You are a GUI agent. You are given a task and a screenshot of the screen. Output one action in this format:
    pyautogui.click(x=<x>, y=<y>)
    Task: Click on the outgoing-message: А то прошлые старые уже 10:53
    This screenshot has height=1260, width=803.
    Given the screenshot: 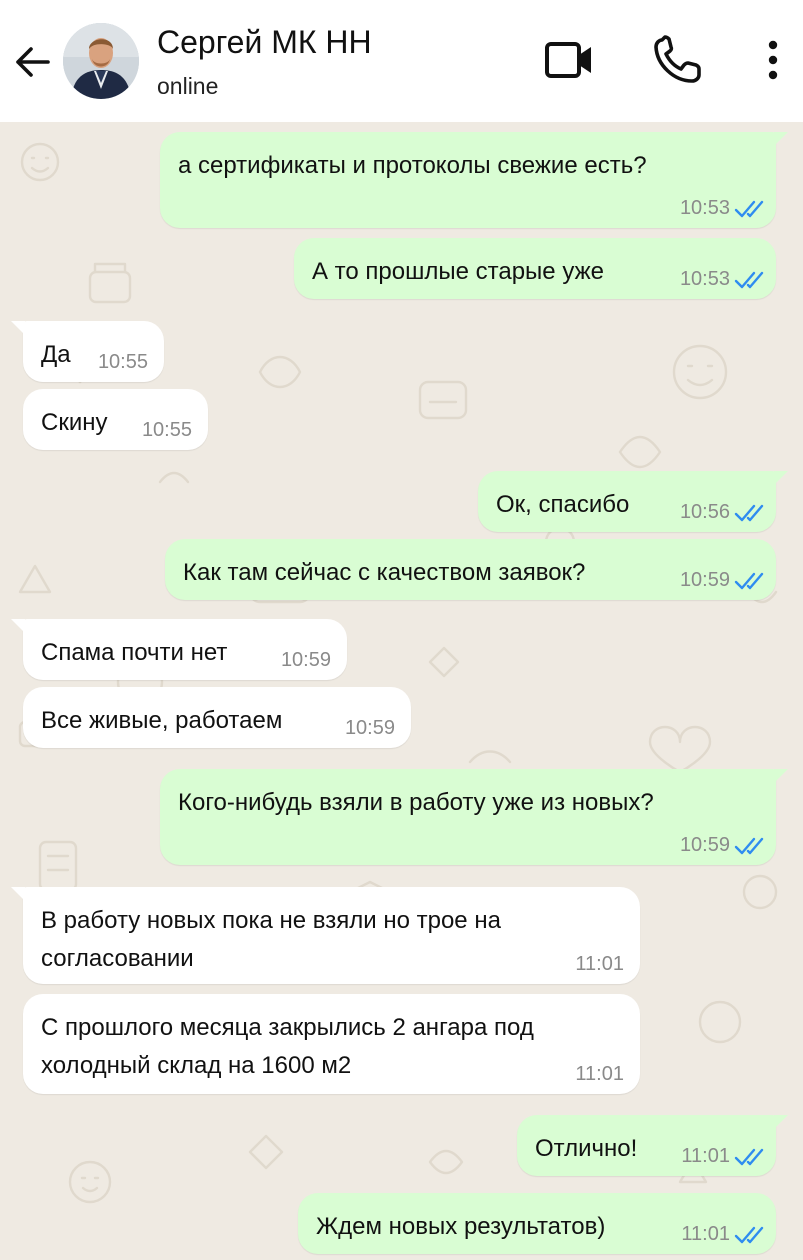 What is the action you would take?
    pyautogui.click(x=535, y=268)
    